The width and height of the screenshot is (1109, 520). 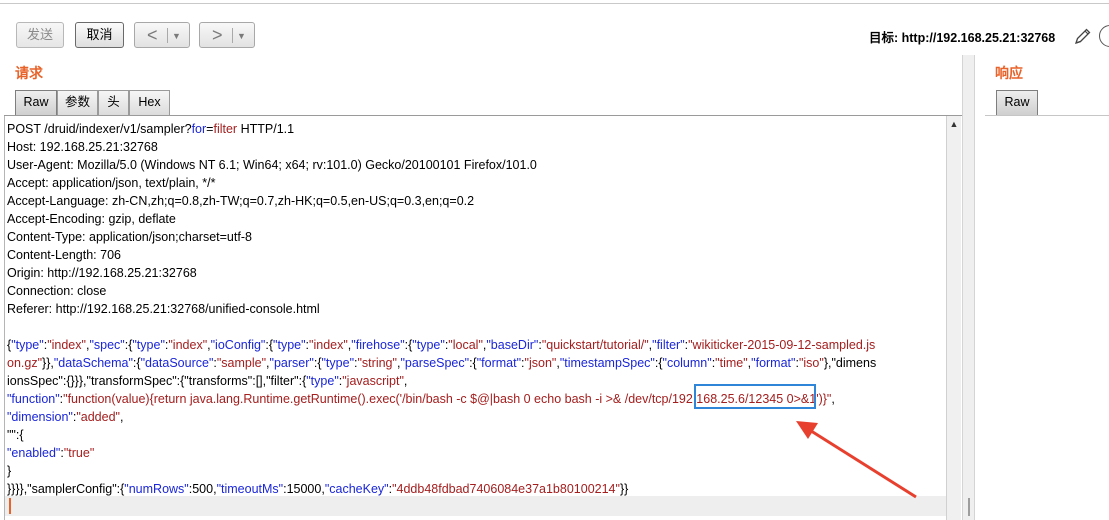 I want to click on chevron-right-icon: >, so click(x=217, y=35).